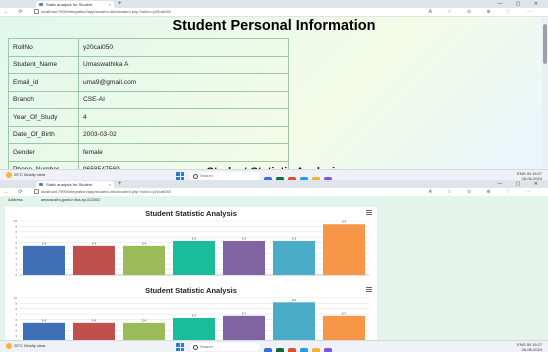  I want to click on info-value: 2003-03-02, so click(183, 134).